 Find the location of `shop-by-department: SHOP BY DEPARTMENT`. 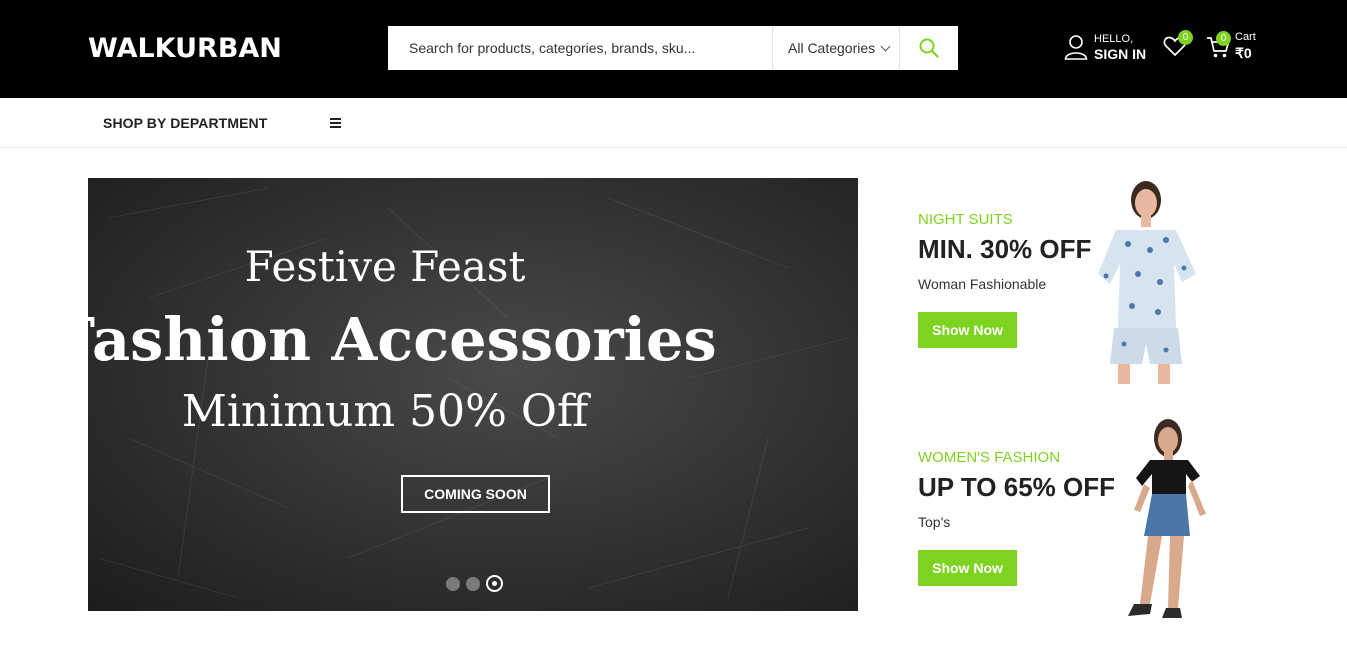

shop-by-department: SHOP BY DEPARTMENT is located at coordinates (185, 123).